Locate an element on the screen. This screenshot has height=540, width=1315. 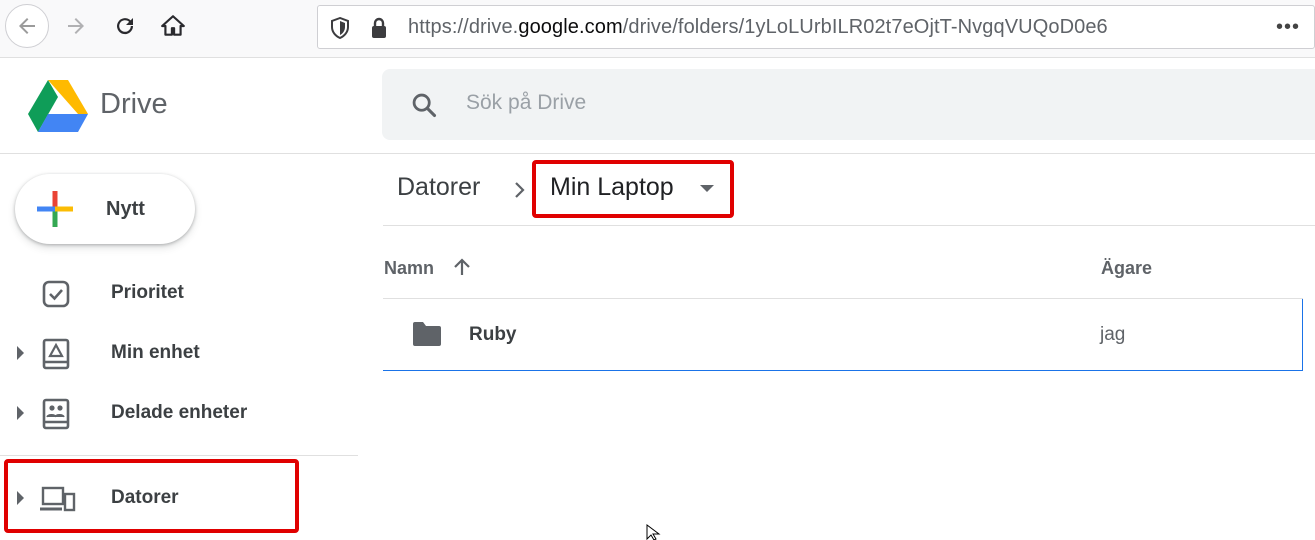
arrow-right-icon is located at coordinates (76, 26).